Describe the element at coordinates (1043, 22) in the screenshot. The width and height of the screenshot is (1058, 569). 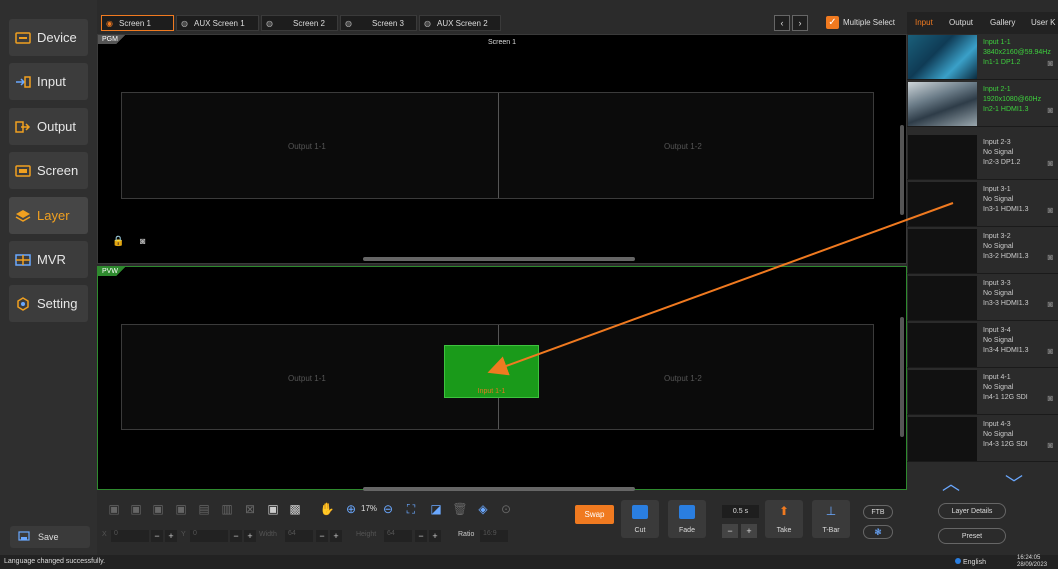
I see `tab-user-key: User K` at that location.